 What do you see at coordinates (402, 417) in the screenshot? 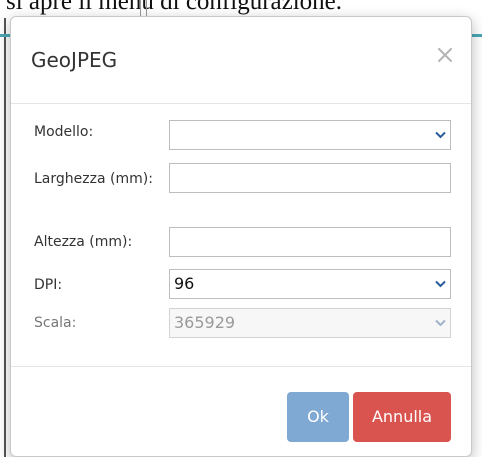
I see `cancel-button: Annulla` at bounding box center [402, 417].